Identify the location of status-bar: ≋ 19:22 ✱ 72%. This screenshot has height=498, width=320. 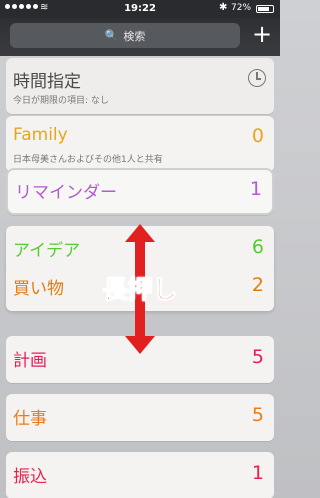
(140, 9).